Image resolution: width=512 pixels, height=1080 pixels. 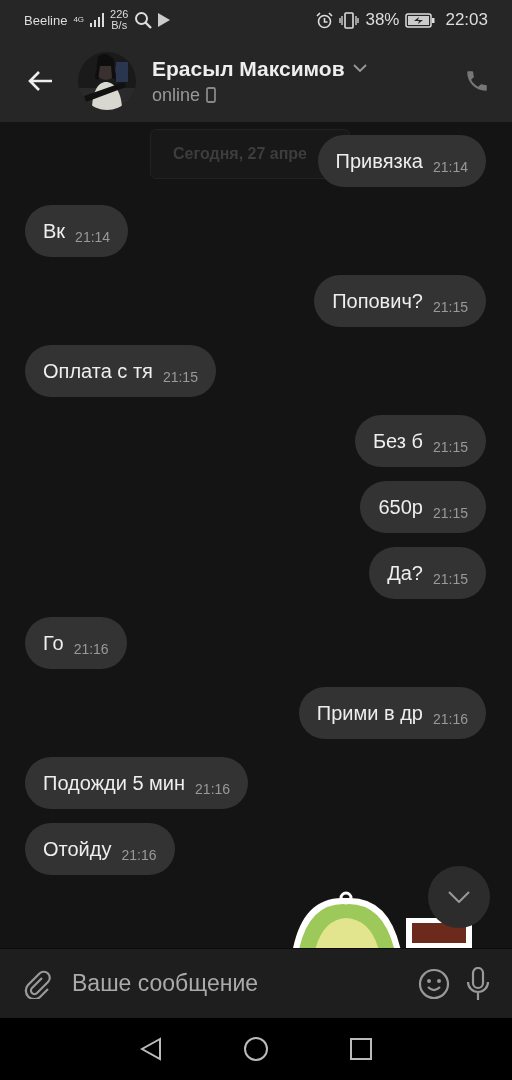 I want to click on message-text: Отойду, so click(x=77, y=849).